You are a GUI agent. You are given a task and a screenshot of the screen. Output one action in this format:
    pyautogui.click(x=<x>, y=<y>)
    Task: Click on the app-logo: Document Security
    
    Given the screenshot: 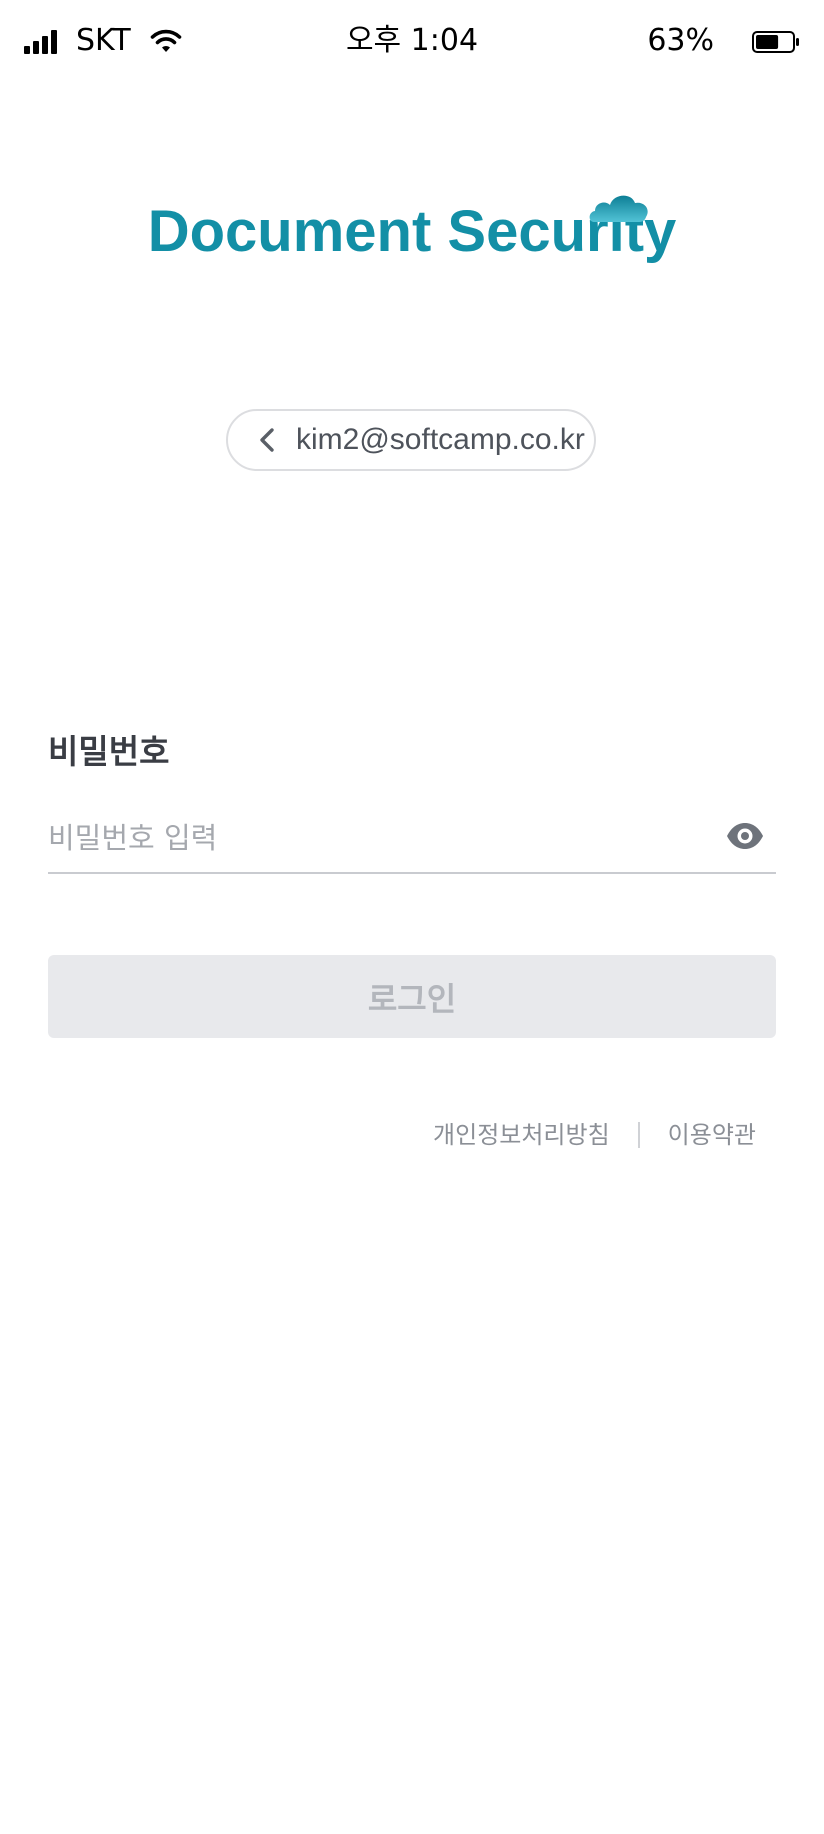 What is the action you would take?
    pyautogui.click(x=412, y=231)
    